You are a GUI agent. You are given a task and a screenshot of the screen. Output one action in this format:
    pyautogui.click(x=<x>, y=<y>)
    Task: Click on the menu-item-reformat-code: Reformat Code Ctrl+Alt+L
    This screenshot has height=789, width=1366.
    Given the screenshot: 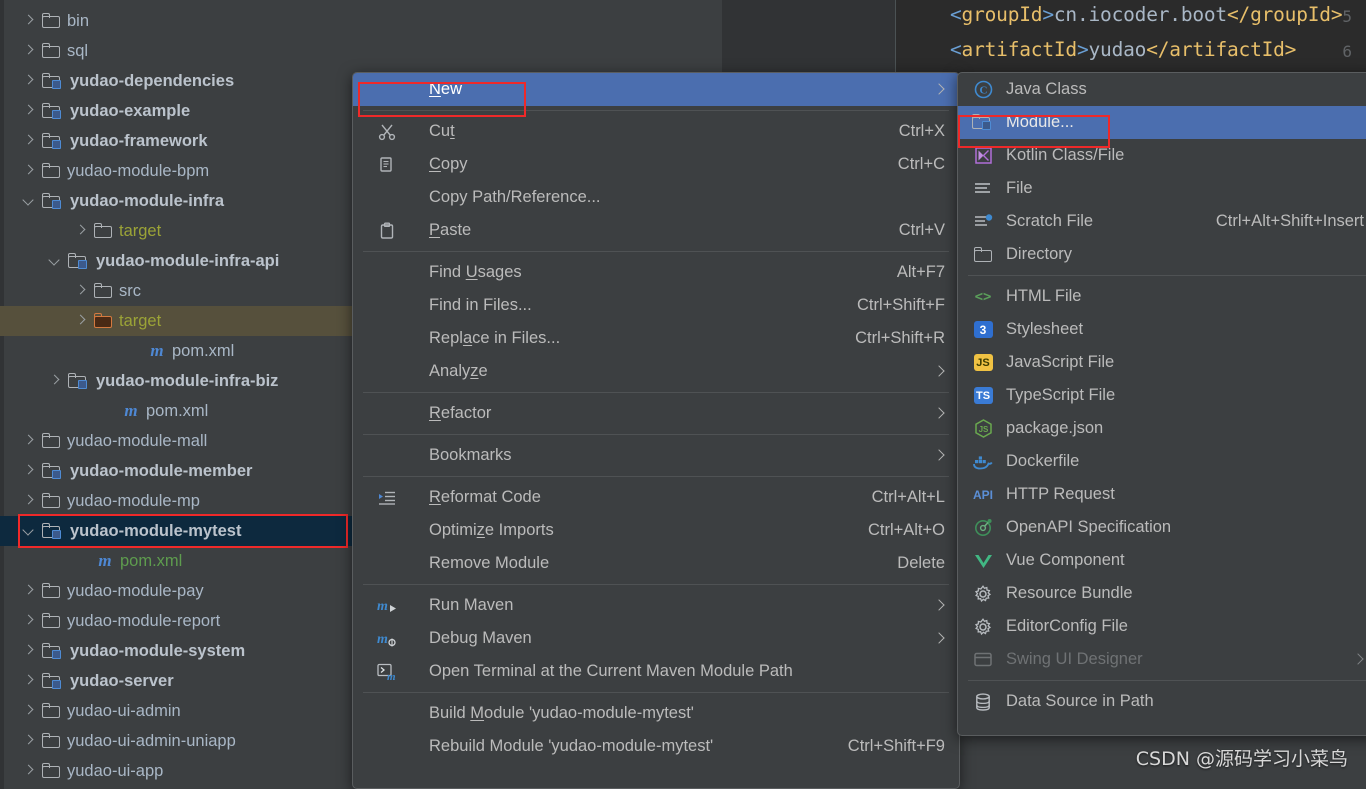 What is the action you would take?
    pyautogui.click(x=656, y=497)
    